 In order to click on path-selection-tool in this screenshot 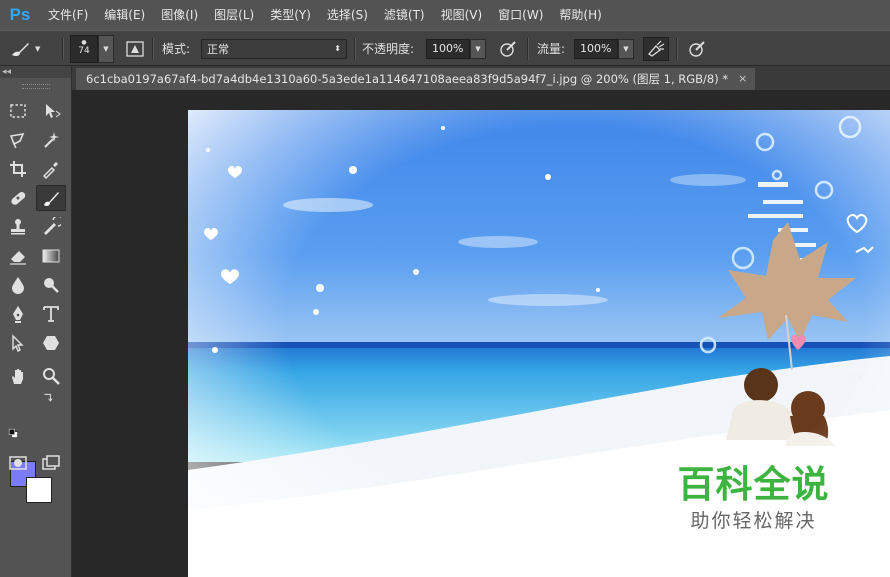, I will do `click(18, 343)`.